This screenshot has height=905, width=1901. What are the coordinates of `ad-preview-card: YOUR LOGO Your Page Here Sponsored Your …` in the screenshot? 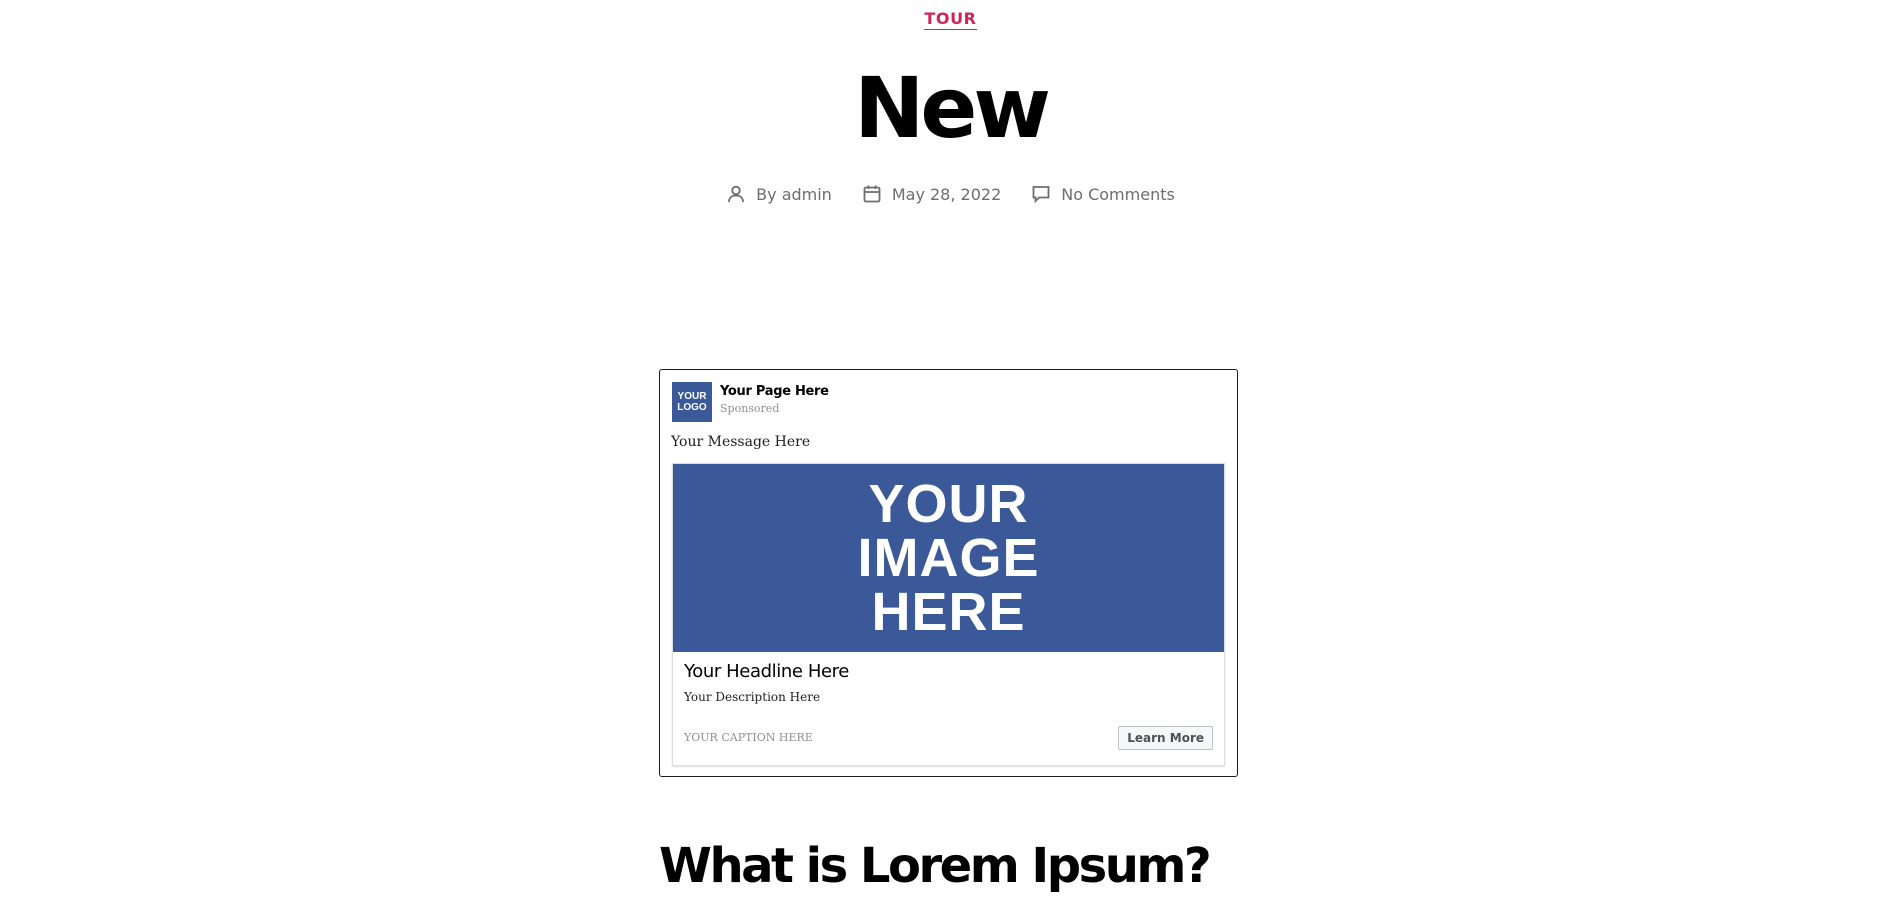 It's located at (948, 573).